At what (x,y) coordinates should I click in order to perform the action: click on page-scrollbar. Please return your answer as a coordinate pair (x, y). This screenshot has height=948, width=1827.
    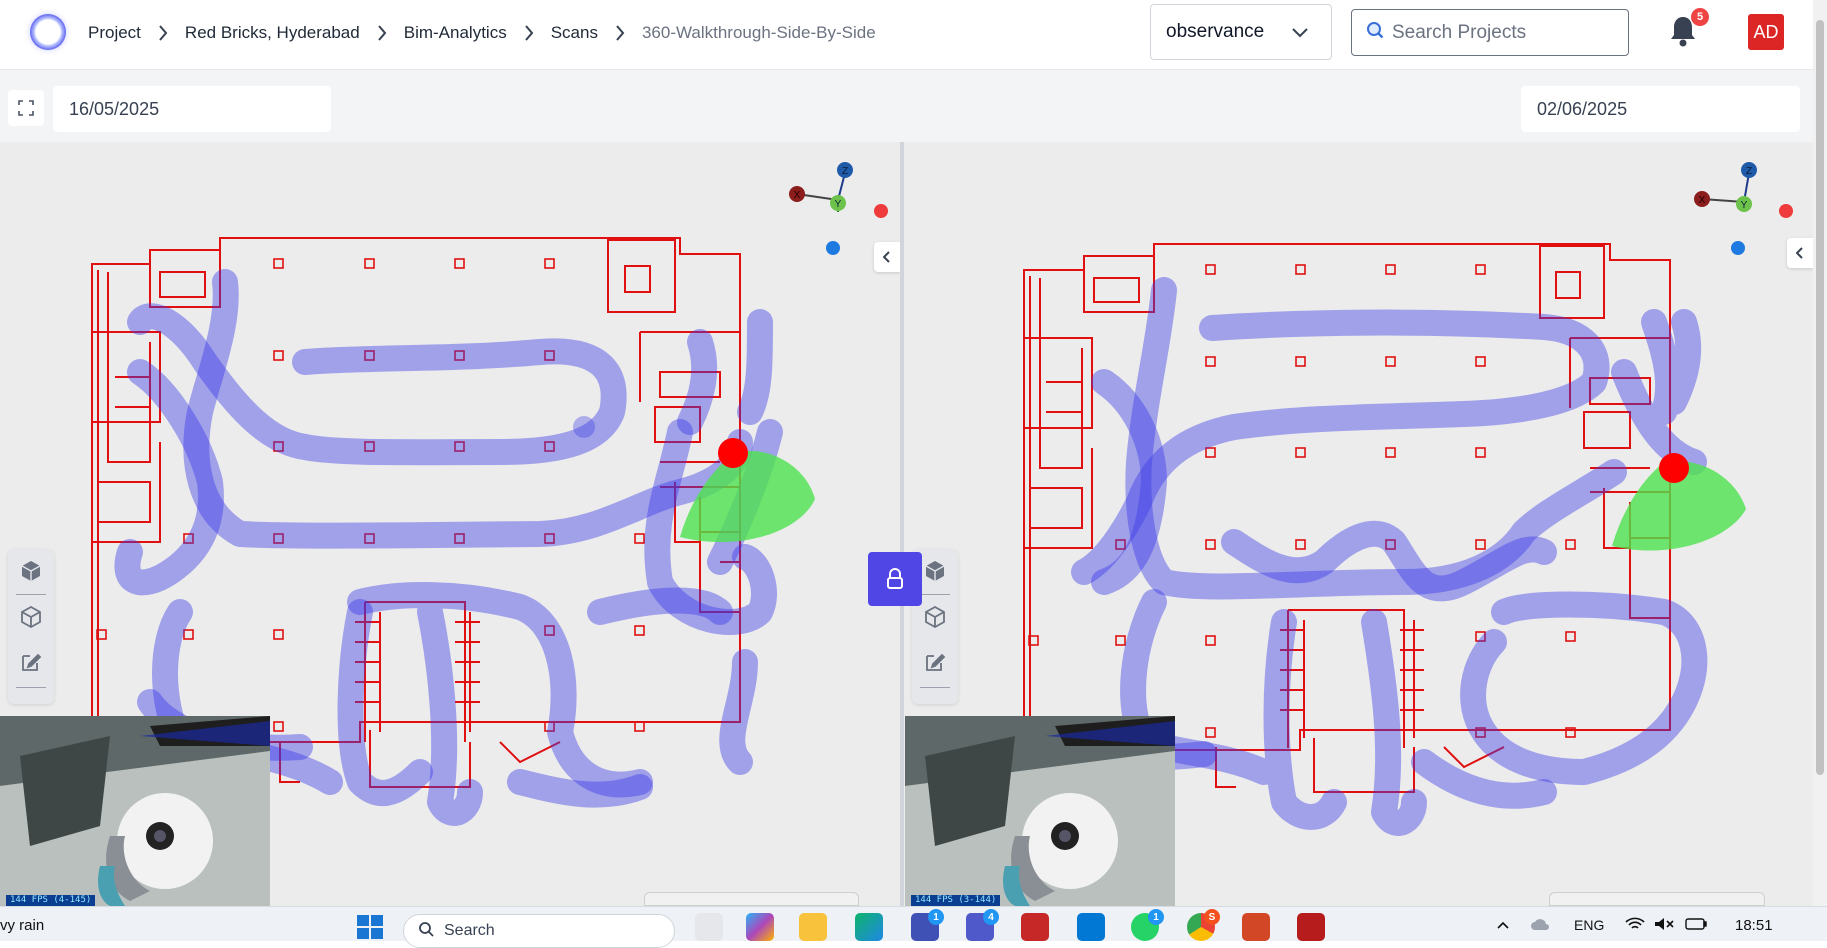
    Looking at the image, I should click on (1820, 453).